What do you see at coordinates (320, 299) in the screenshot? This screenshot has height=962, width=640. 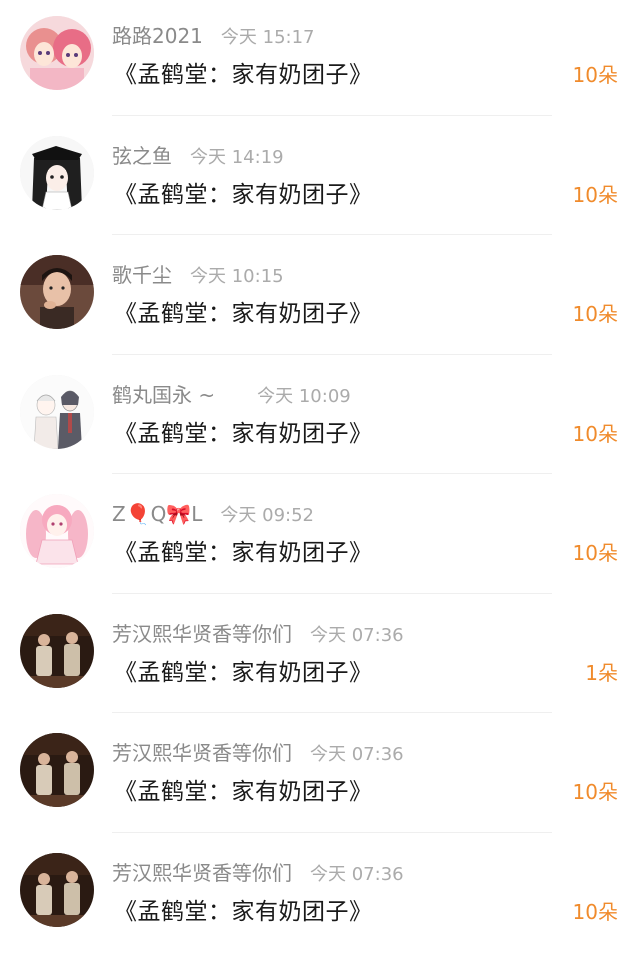 I see `list-item: 歌千尘 今天 10:15 《孟鹤堂：家有奶团子》 10朵` at bounding box center [320, 299].